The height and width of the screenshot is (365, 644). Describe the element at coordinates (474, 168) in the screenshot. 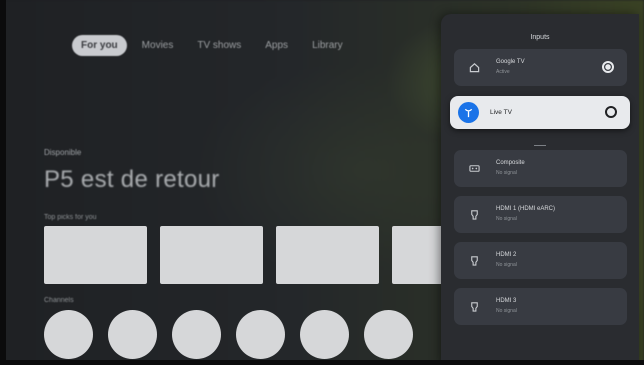

I see `composite-icon` at that location.